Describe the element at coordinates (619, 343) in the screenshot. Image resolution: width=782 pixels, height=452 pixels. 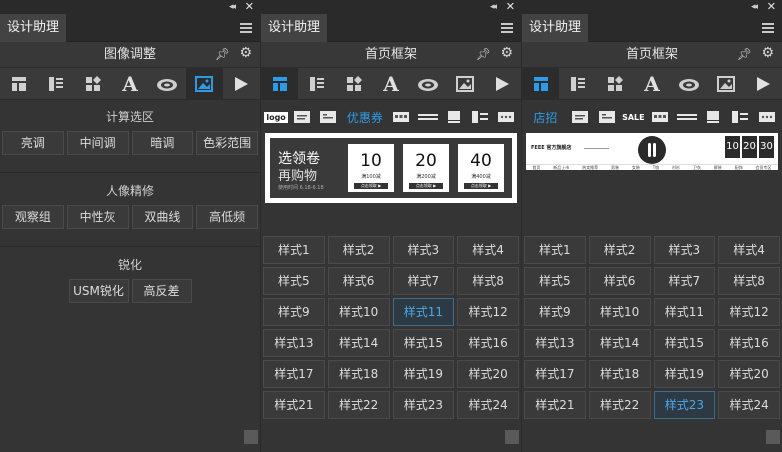
I see `style-button: 样式14` at that location.